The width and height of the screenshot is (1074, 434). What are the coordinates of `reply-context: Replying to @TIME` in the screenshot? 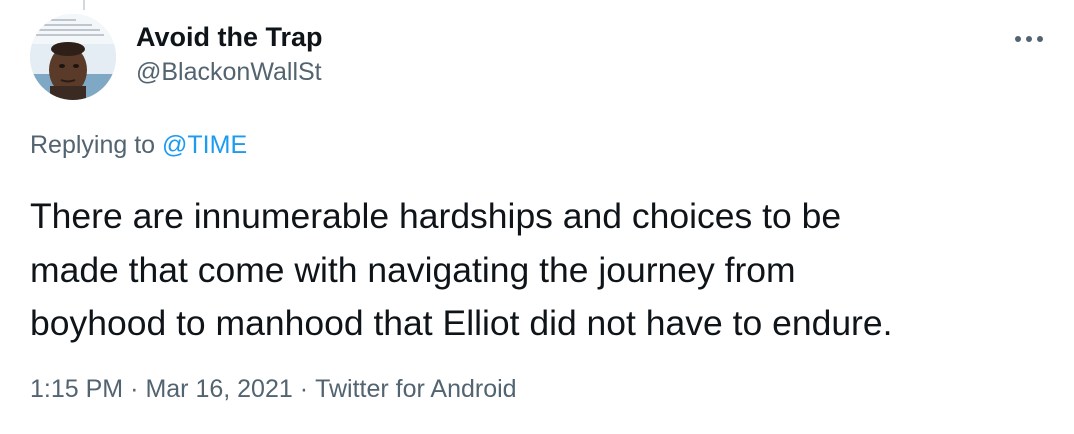 It's located at (138, 145).